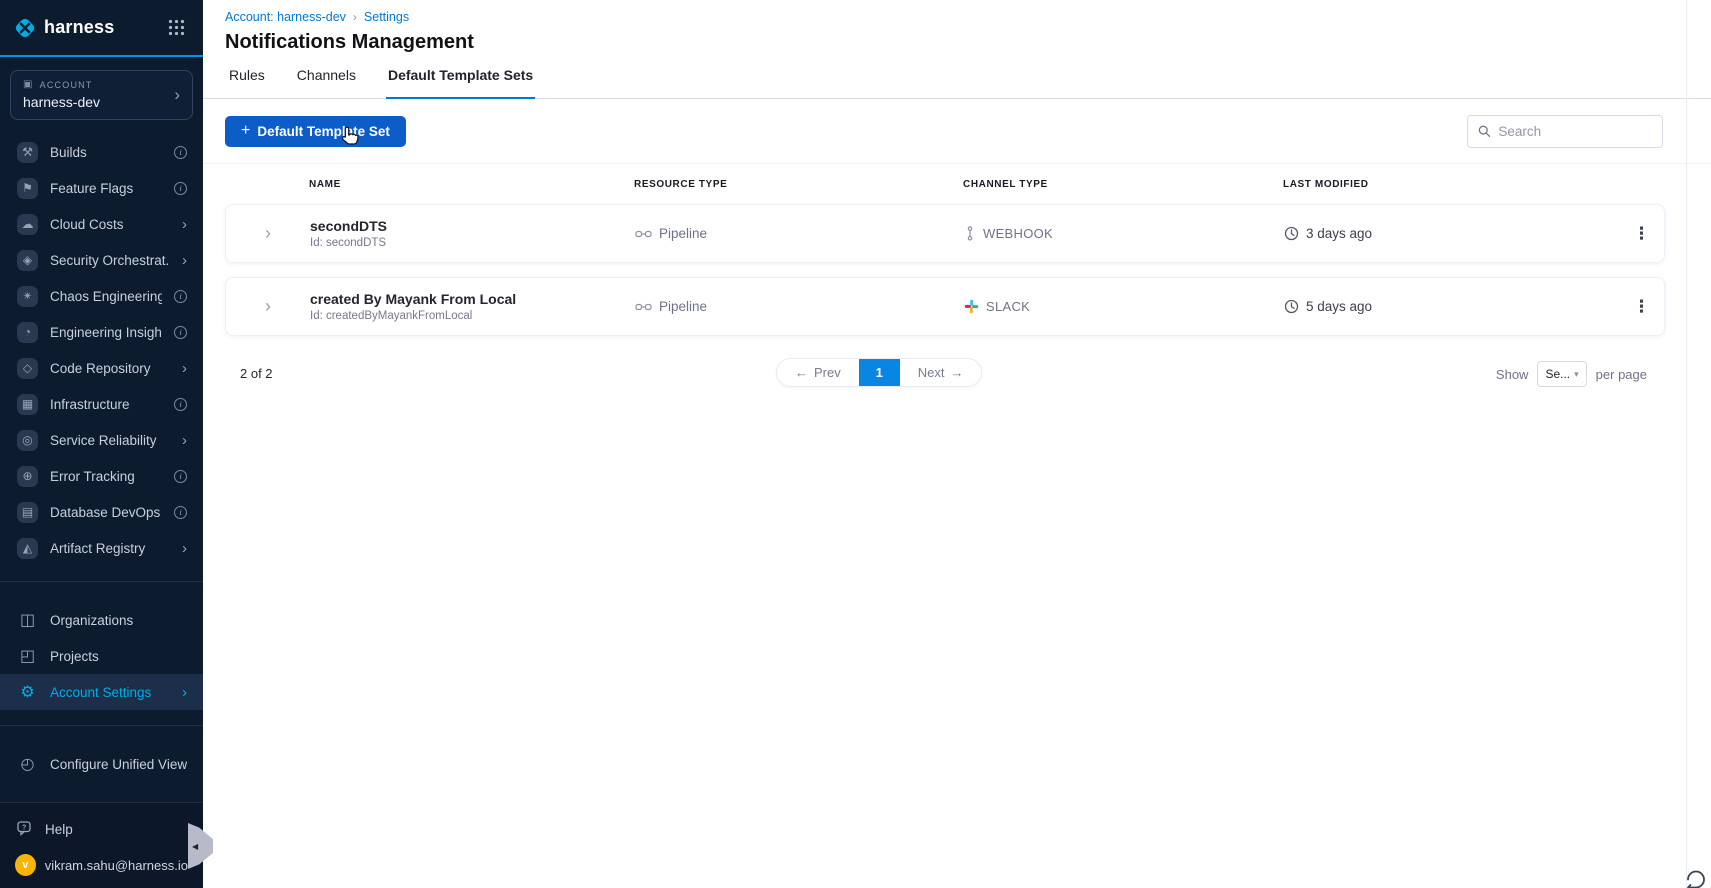  What do you see at coordinates (101, 512) in the screenshot?
I see `sidebar-item-database-devops: ▤ Database DevOps i` at bounding box center [101, 512].